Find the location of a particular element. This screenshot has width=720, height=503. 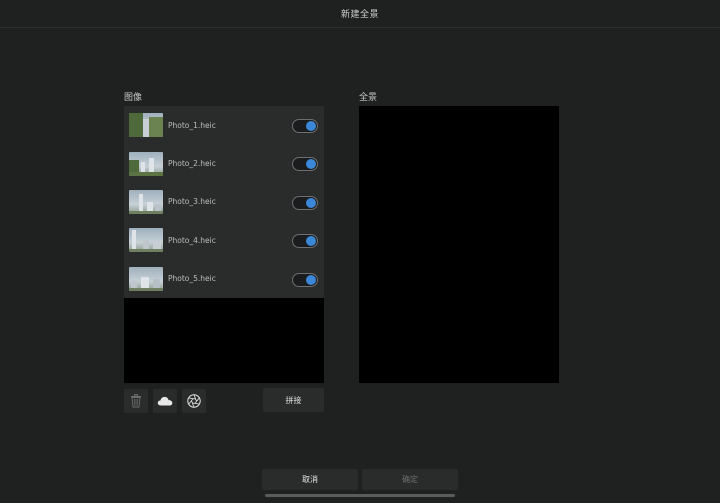

image-row-5: Photo_5.heic is located at coordinates (224, 279).